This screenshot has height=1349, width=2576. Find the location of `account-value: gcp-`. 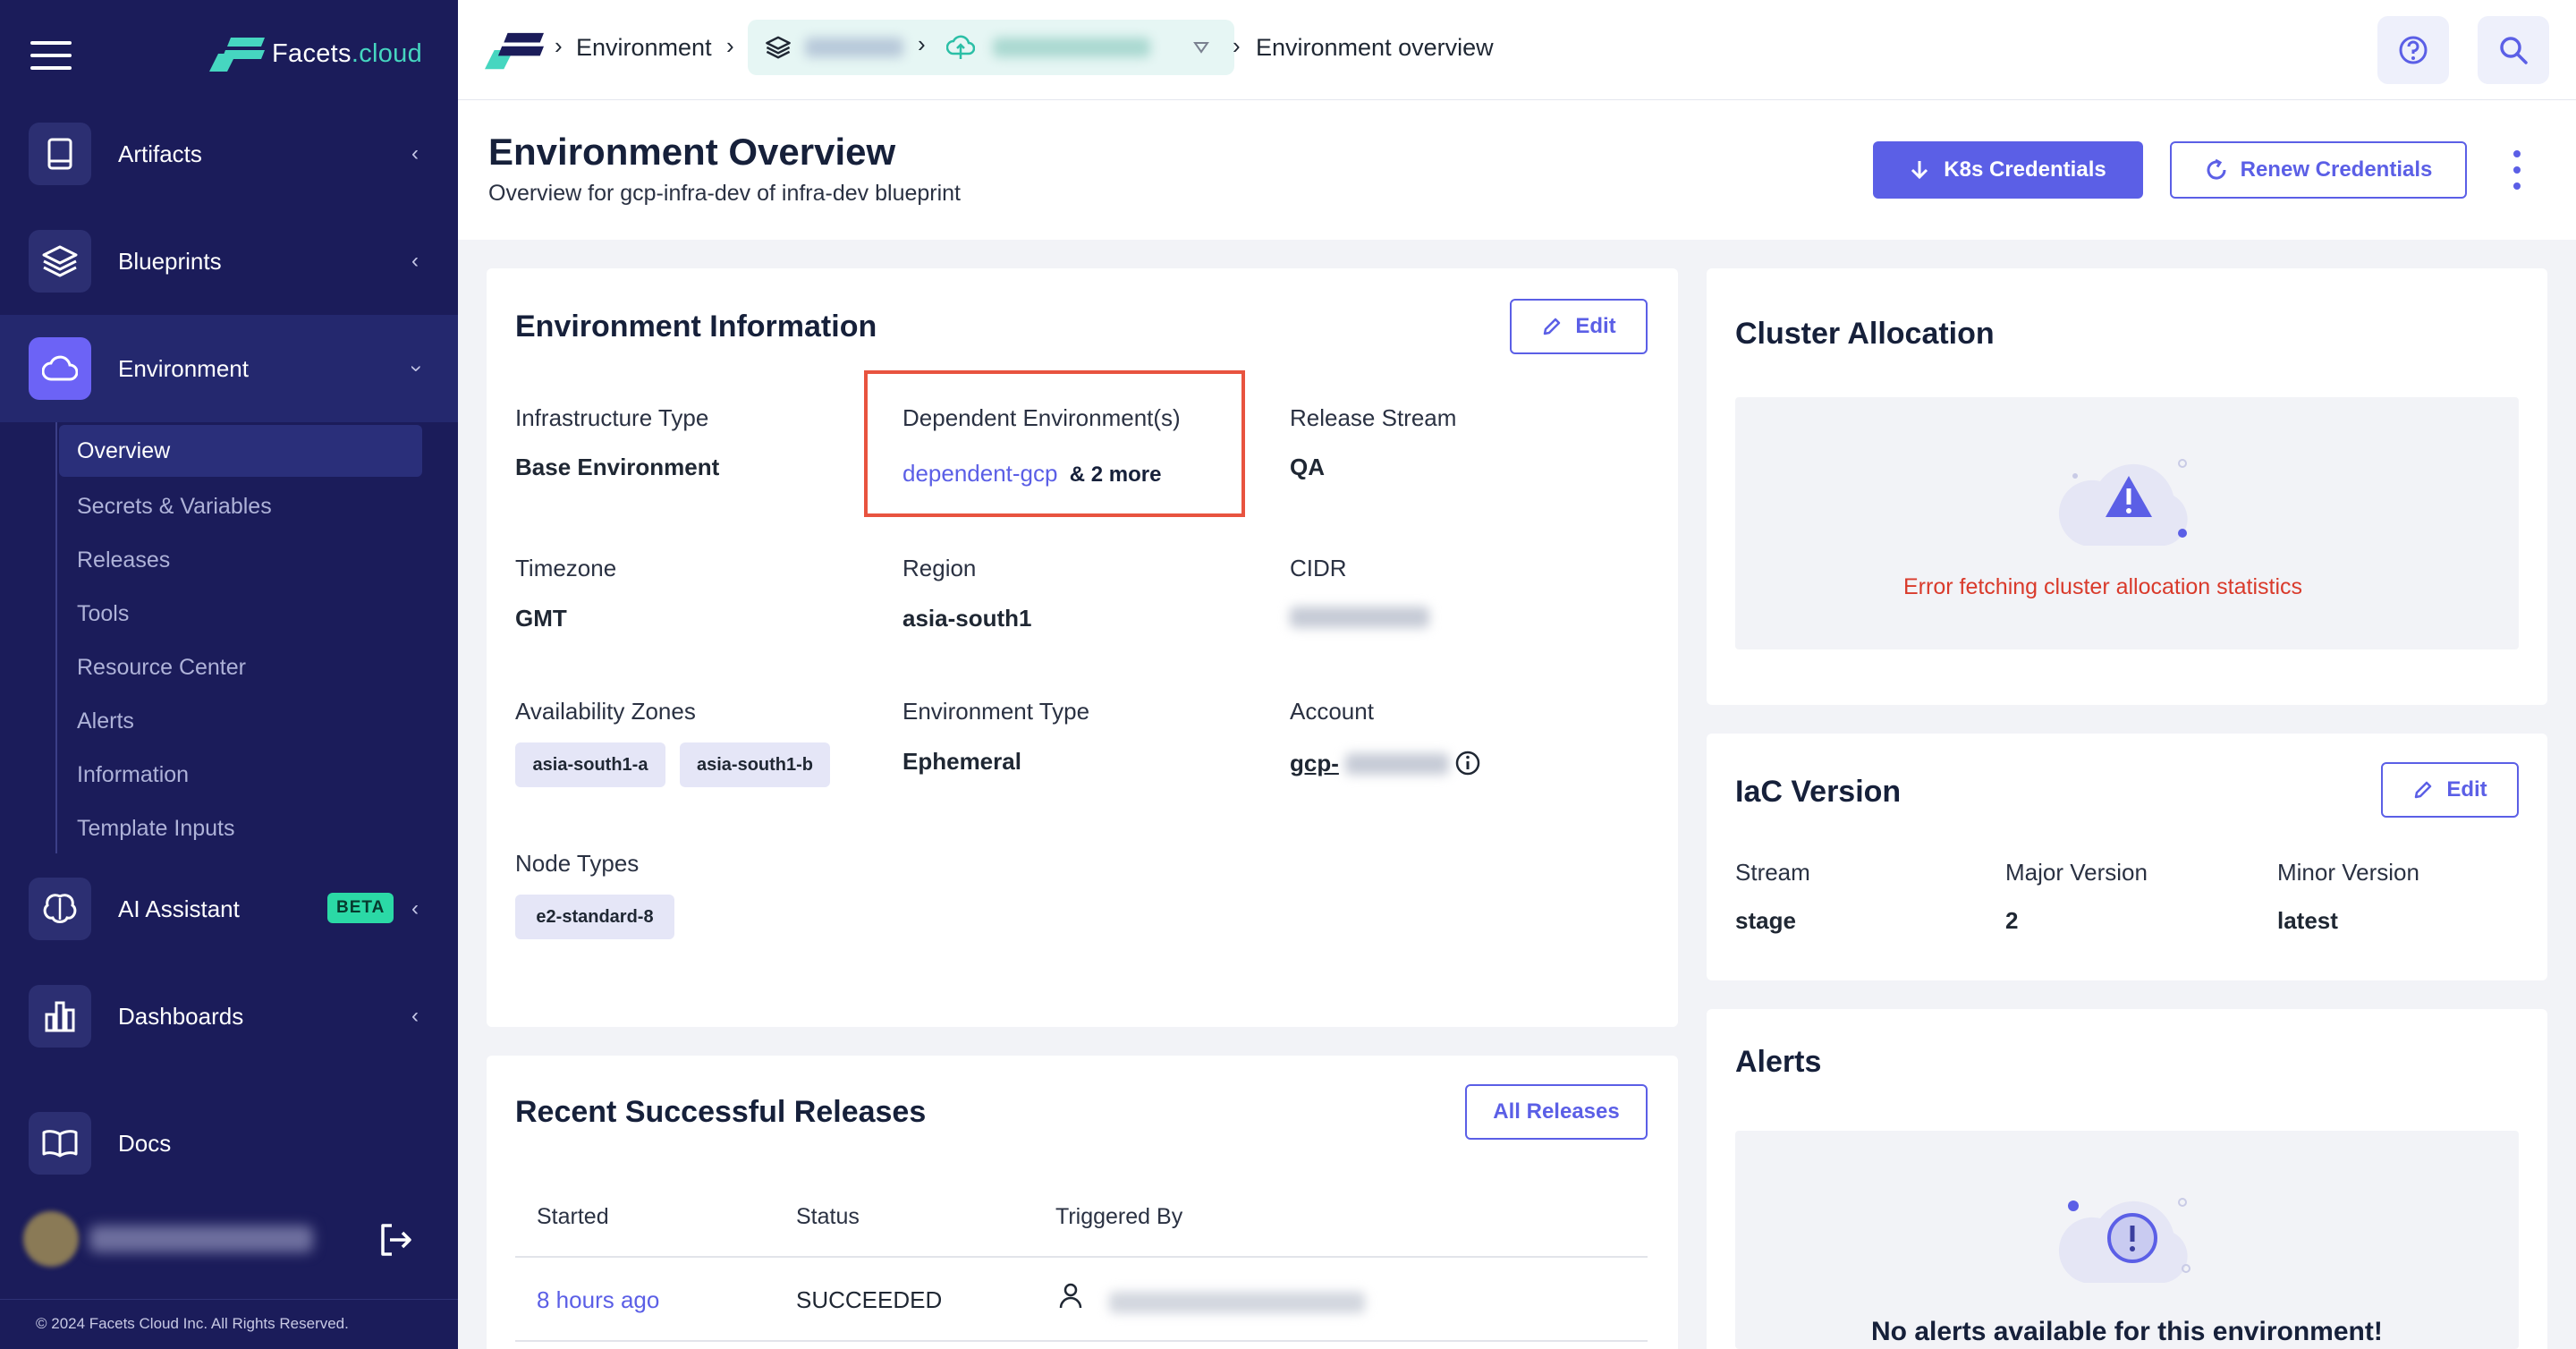

account-value: gcp- is located at coordinates (1314, 763).